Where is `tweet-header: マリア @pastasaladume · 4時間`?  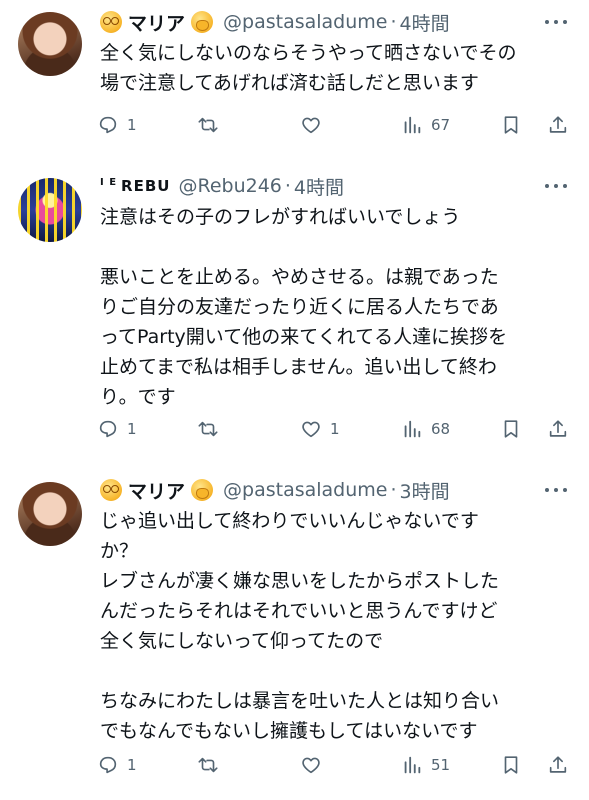 tweet-header: マリア @pastasaladume · 4時間 is located at coordinates (275, 22).